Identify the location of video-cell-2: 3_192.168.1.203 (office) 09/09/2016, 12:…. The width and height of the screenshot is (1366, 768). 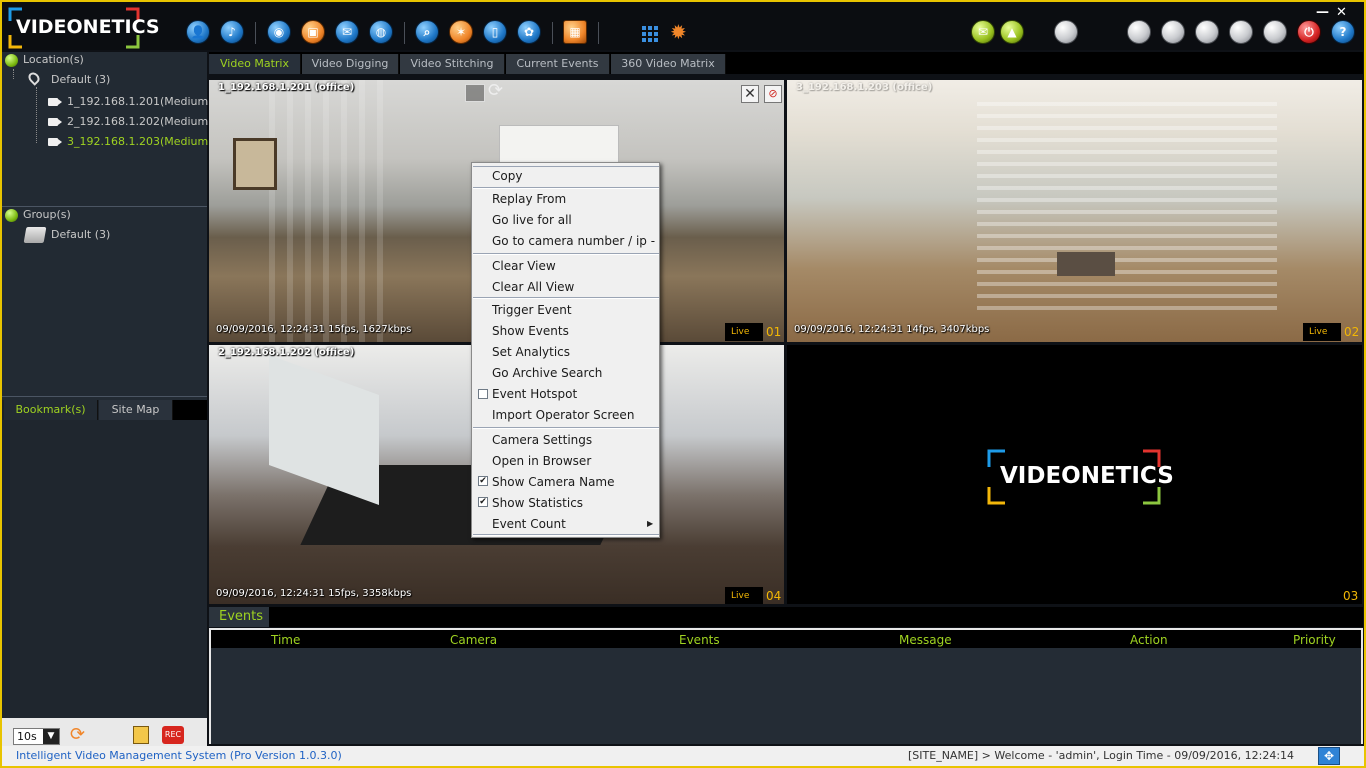
(1074, 211).